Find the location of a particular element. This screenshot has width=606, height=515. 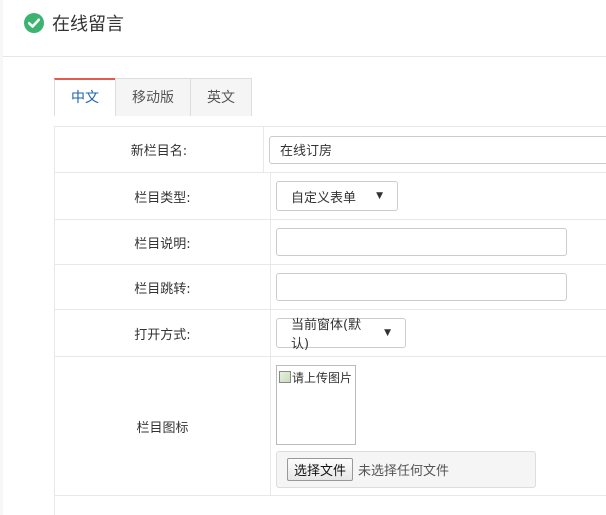

column-name-input is located at coordinates (437, 149).